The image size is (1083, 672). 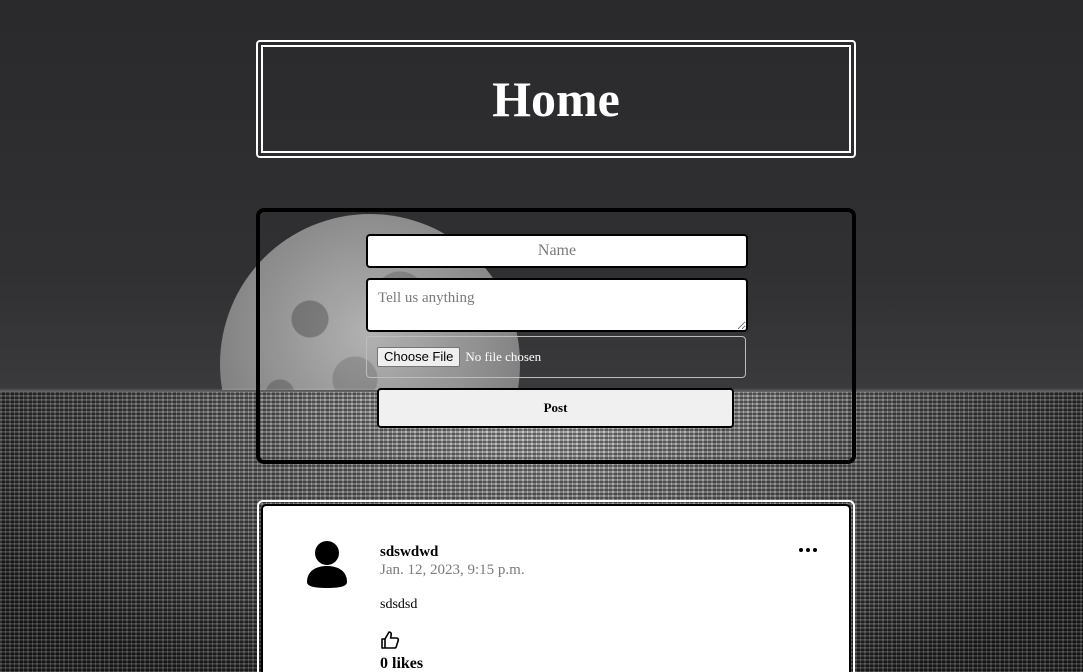 What do you see at coordinates (556, 357) in the screenshot?
I see `file-upload-field: Choose File No file chosen` at bounding box center [556, 357].